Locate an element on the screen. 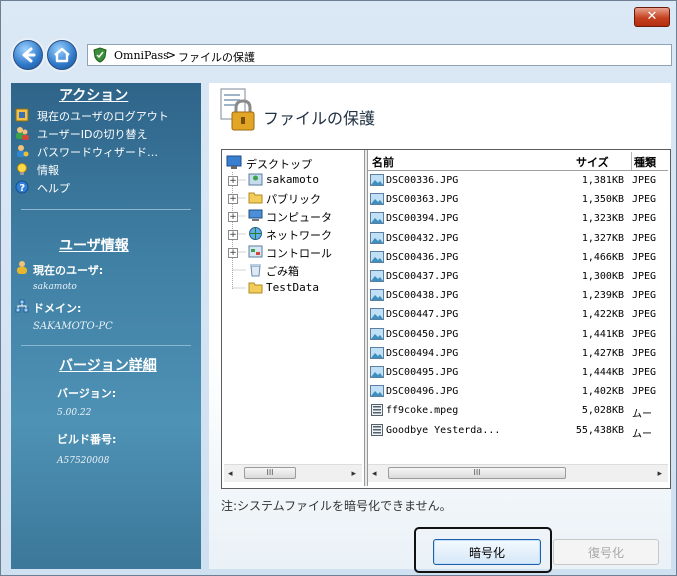 This screenshot has width=677, height=576. decrypt-button: 復号化 is located at coordinates (606, 552).